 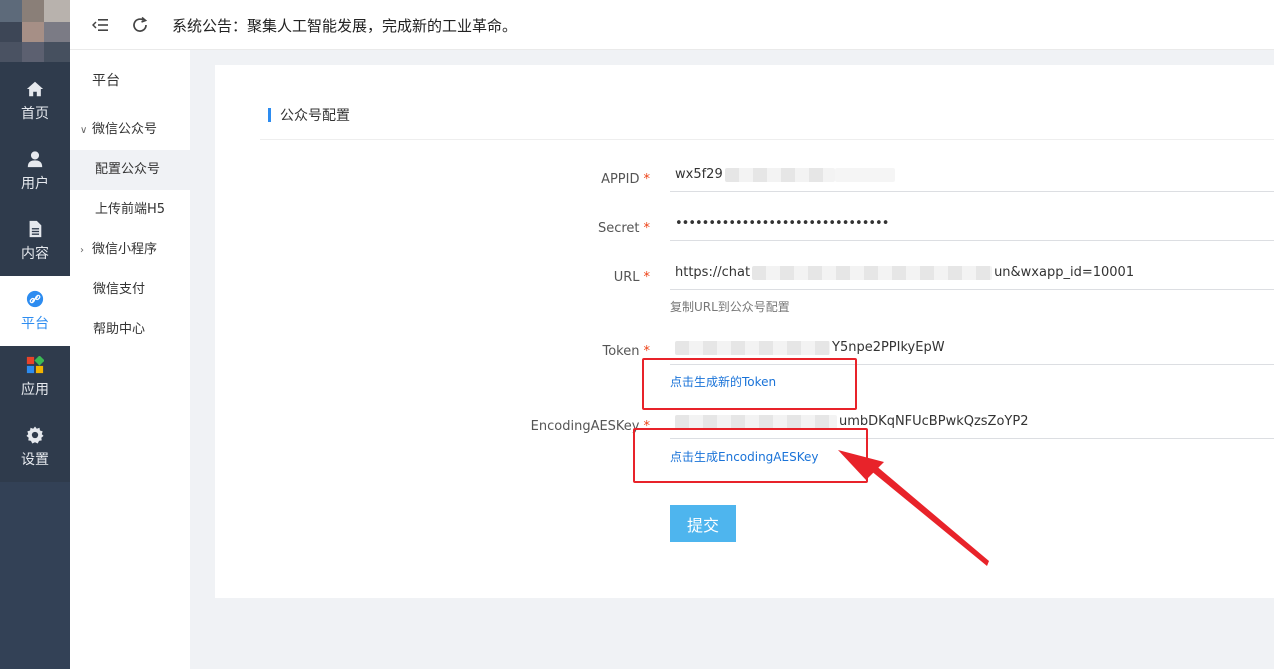 What do you see at coordinates (125, 129) in the screenshot?
I see `submenu-item-label: 微信公众号` at bounding box center [125, 129].